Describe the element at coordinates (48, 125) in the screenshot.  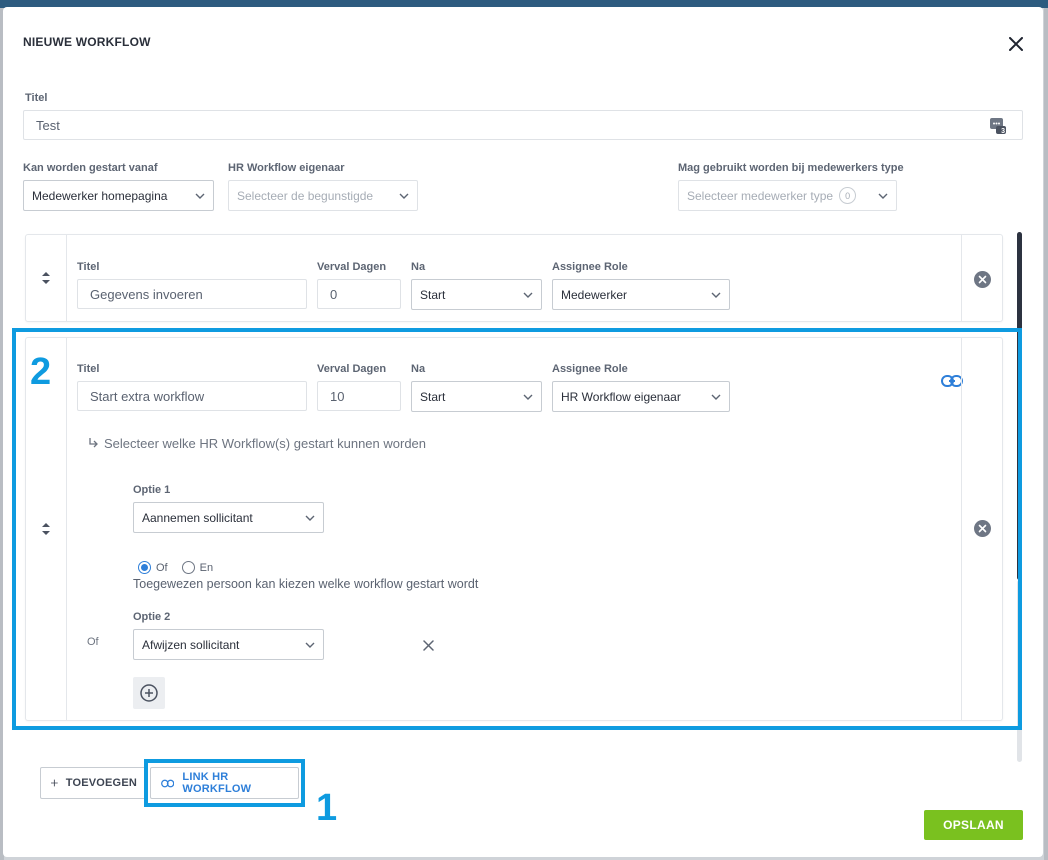
I see `title-input-value: Test` at that location.